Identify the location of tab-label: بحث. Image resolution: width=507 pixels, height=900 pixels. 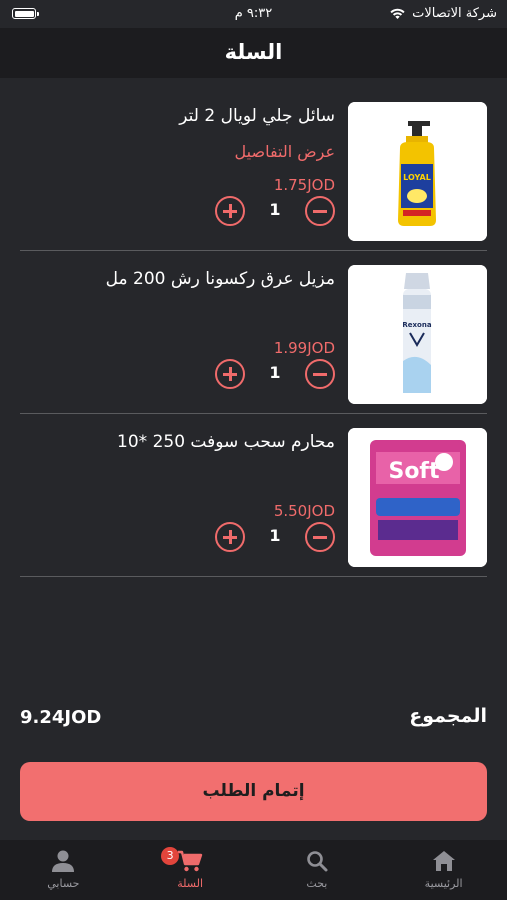
(317, 883).